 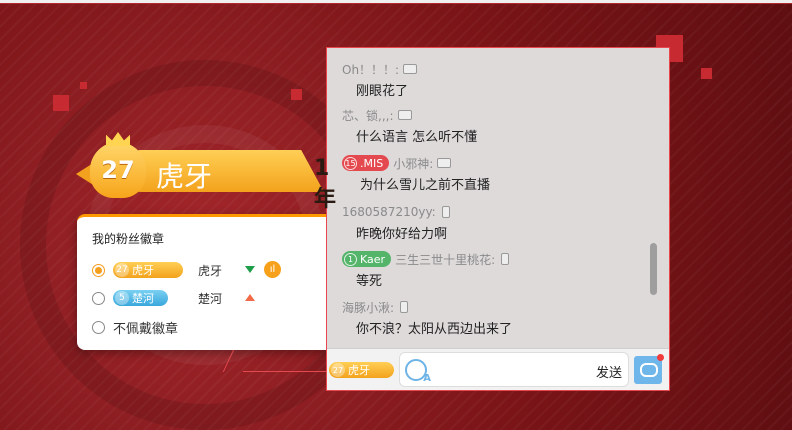 What do you see at coordinates (146, 329) in the screenshot?
I see `option-label: 不佩戴徽章` at bounding box center [146, 329].